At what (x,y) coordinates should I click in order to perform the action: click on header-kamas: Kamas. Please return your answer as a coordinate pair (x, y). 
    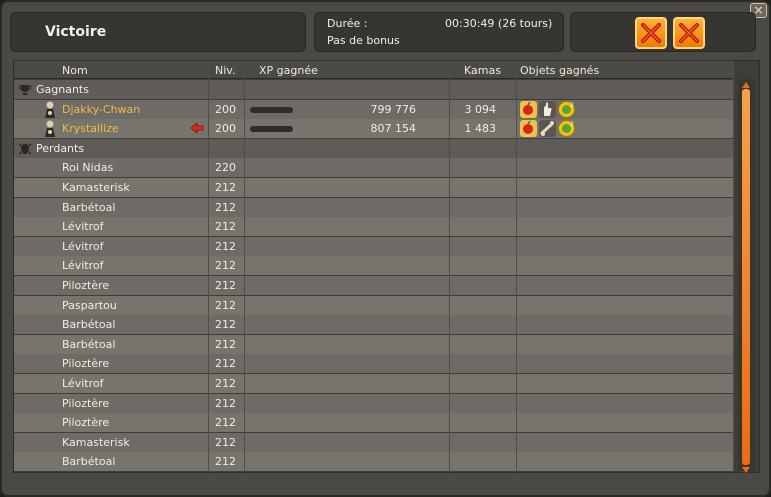
    Looking at the image, I should click on (482, 70).